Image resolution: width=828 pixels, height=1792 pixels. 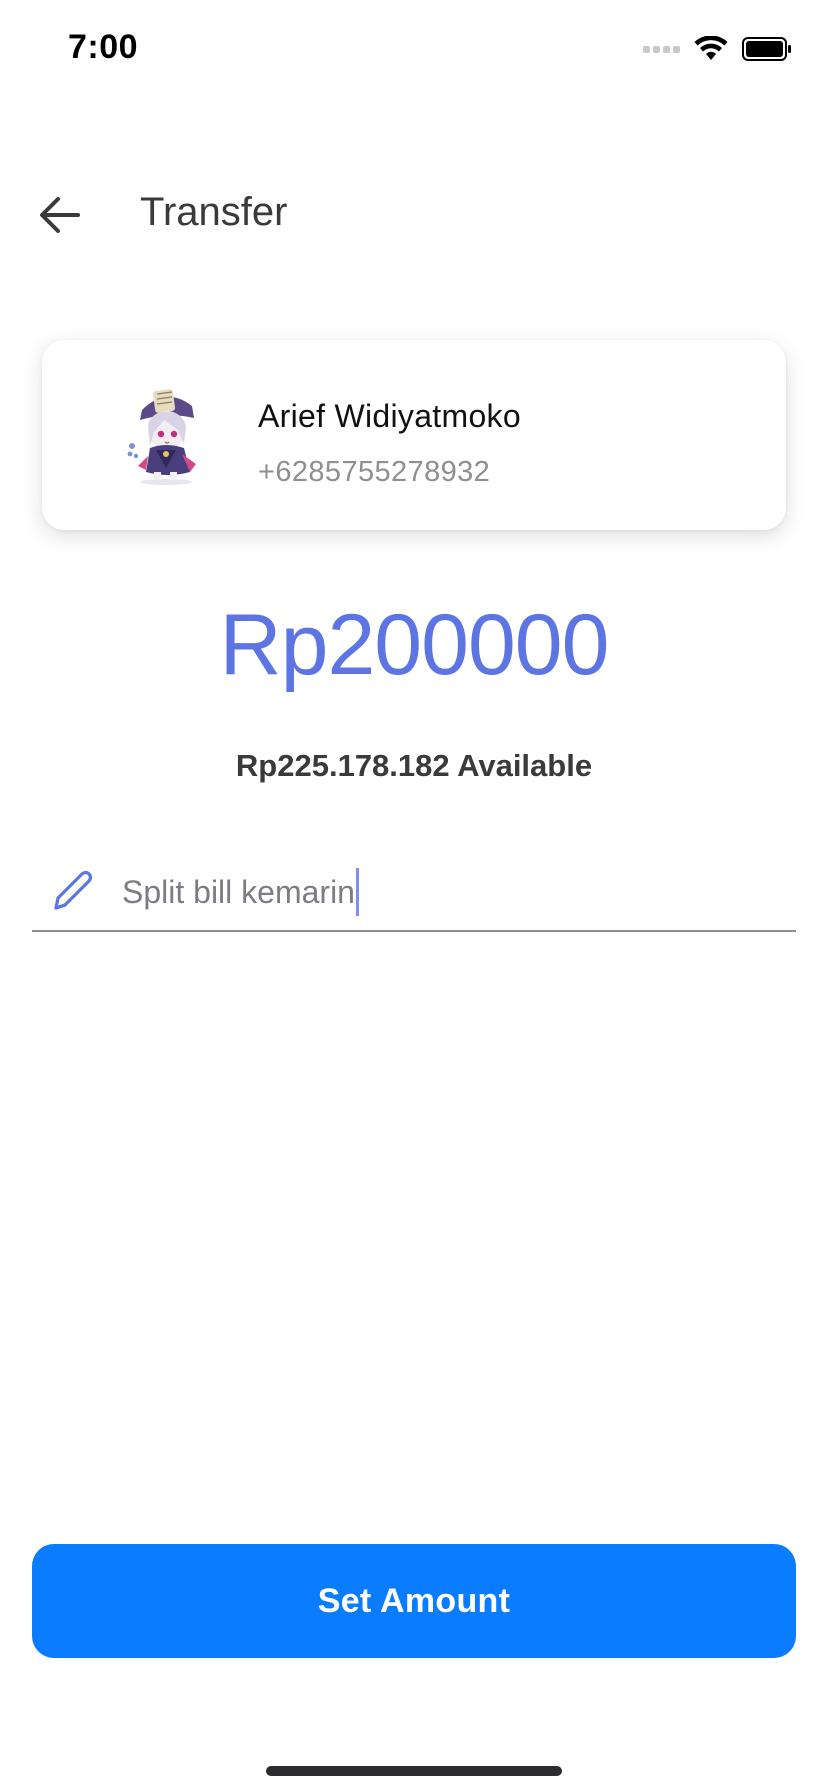 I want to click on pencil-icon, so click(x=73, y=890).